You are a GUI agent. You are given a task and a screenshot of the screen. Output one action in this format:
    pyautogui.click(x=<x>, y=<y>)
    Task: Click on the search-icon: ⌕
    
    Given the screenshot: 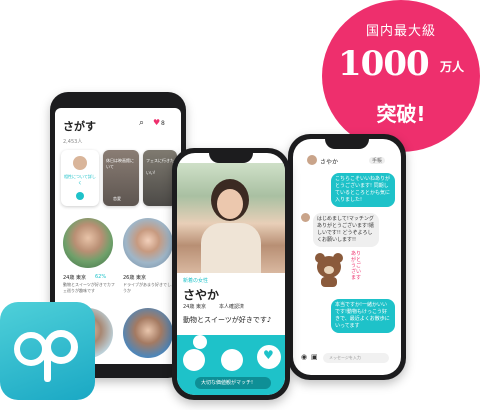 What is the action you would take?
    pyautogui.click(x=141, y=123)
    